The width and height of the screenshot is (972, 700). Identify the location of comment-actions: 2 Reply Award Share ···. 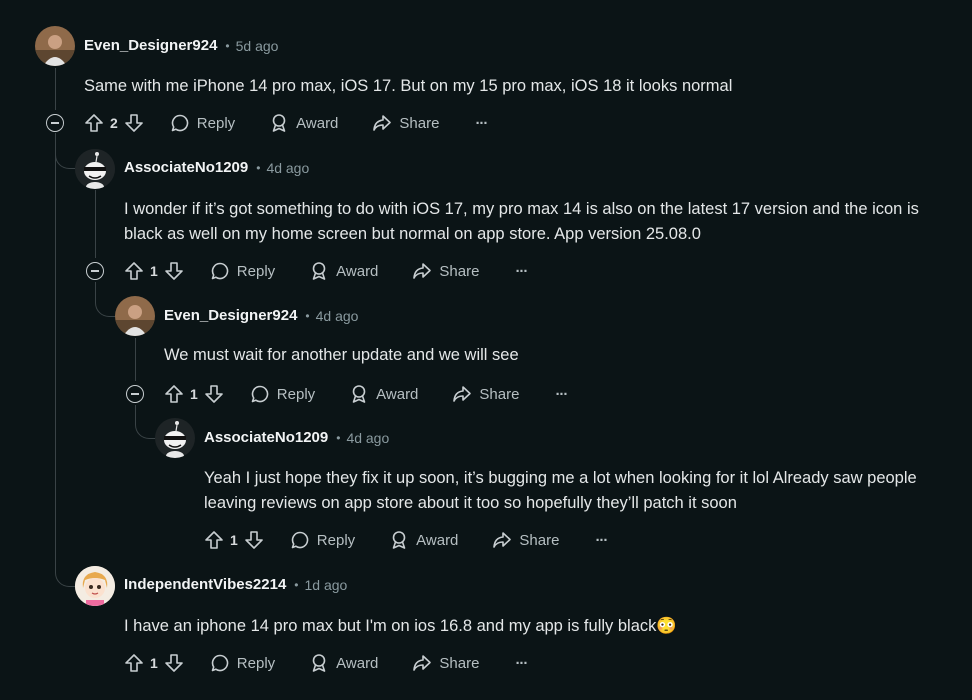
(286, 123).